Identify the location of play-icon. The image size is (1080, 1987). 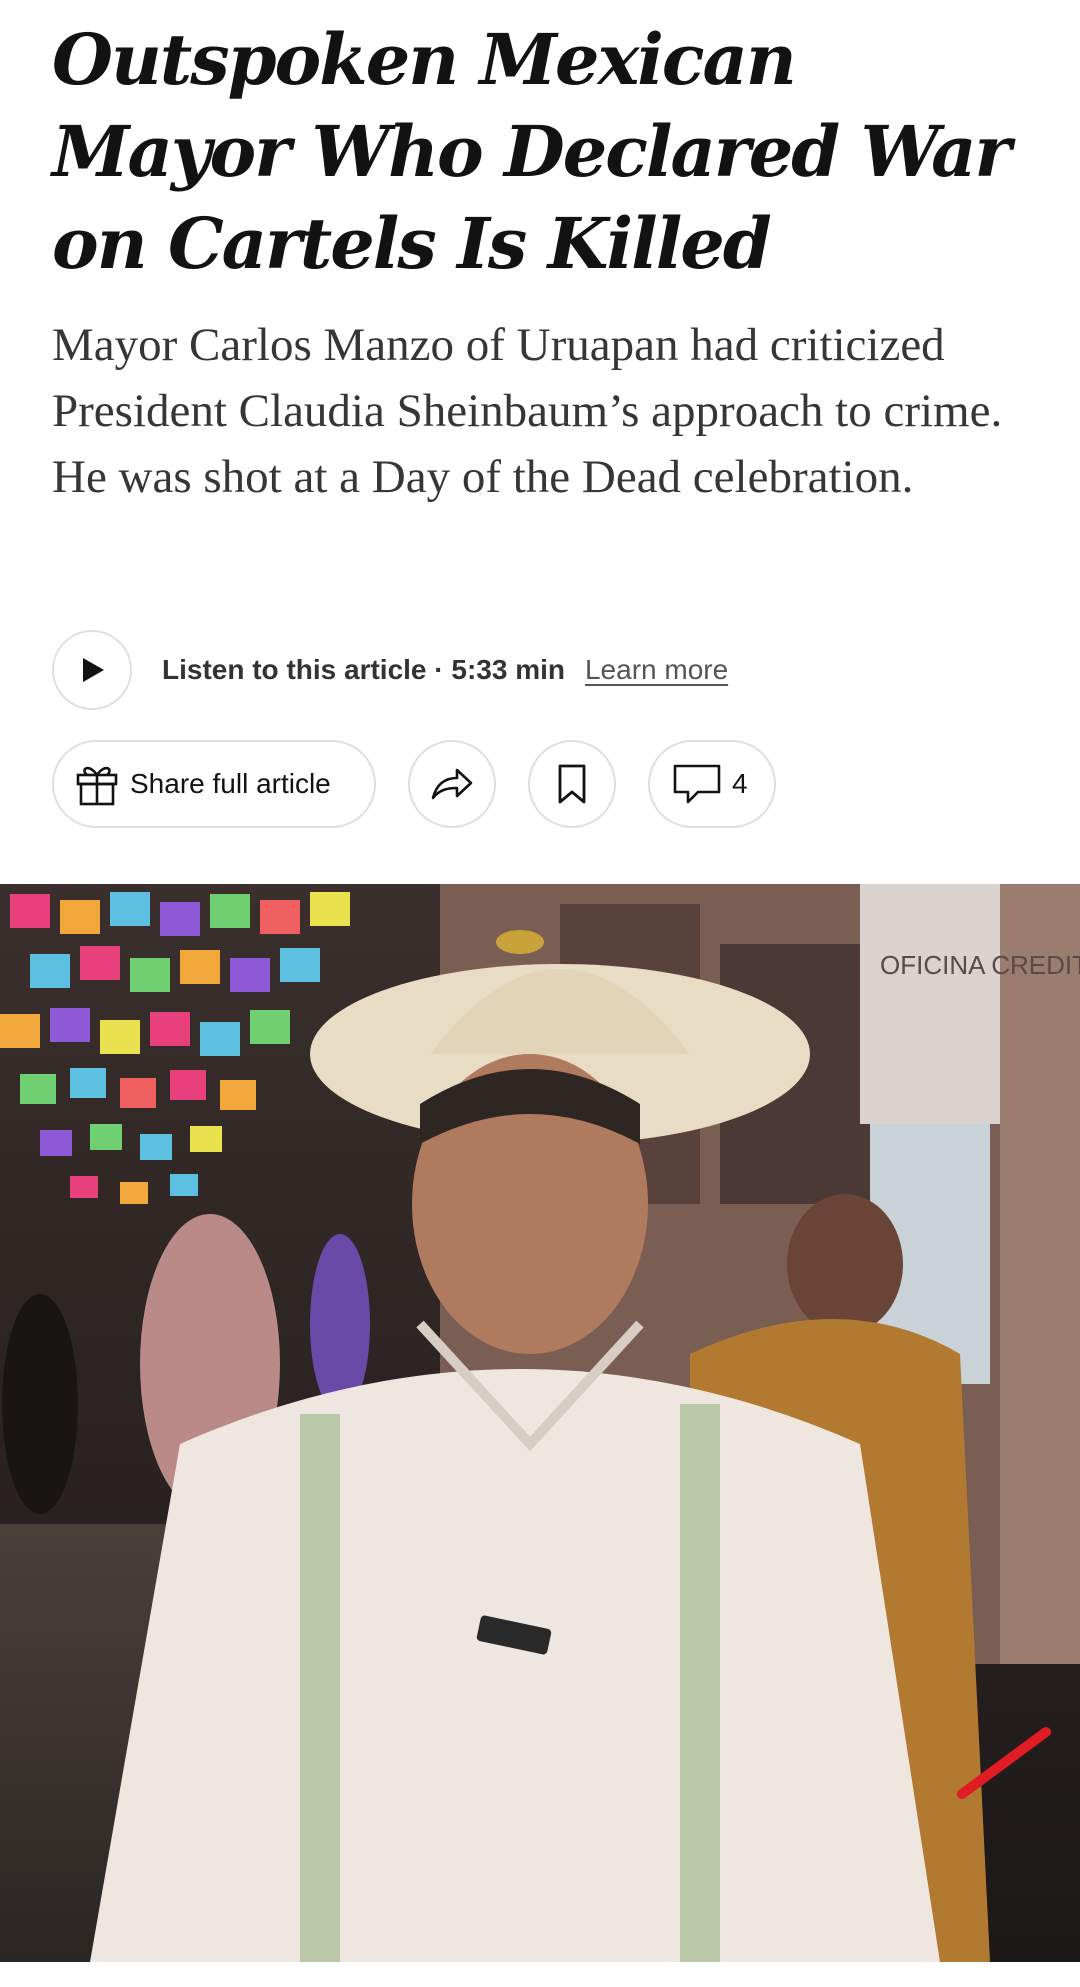
(93, 670).